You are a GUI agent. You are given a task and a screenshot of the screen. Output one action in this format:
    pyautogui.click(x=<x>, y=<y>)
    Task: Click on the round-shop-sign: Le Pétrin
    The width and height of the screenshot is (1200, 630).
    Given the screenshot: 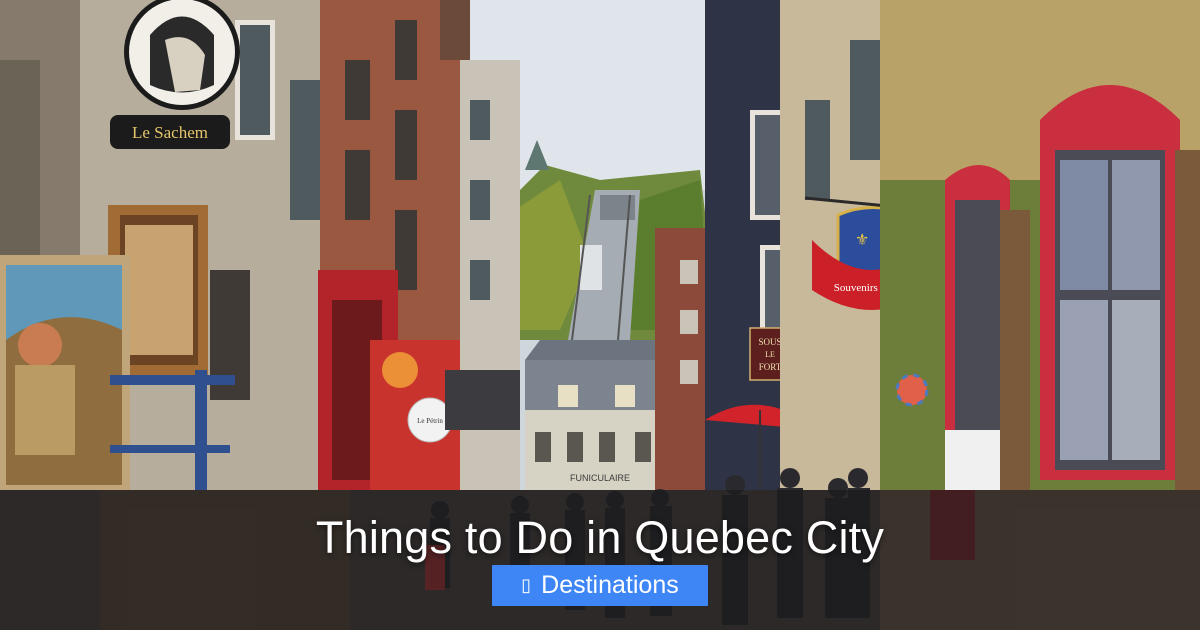 What is the action you would take?
    pyautogui.click(x=430, y=421)
    